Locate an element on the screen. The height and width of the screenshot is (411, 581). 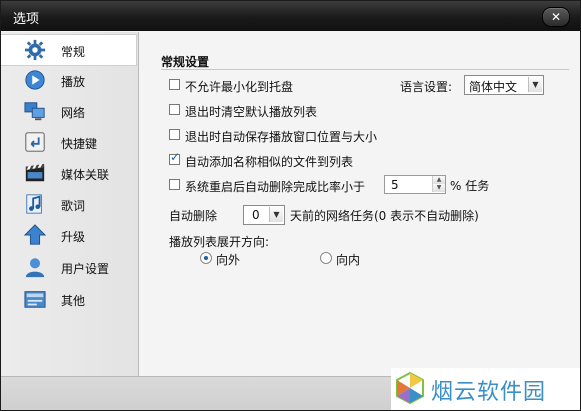
media-association-icon is located at coordinates (35, 172).